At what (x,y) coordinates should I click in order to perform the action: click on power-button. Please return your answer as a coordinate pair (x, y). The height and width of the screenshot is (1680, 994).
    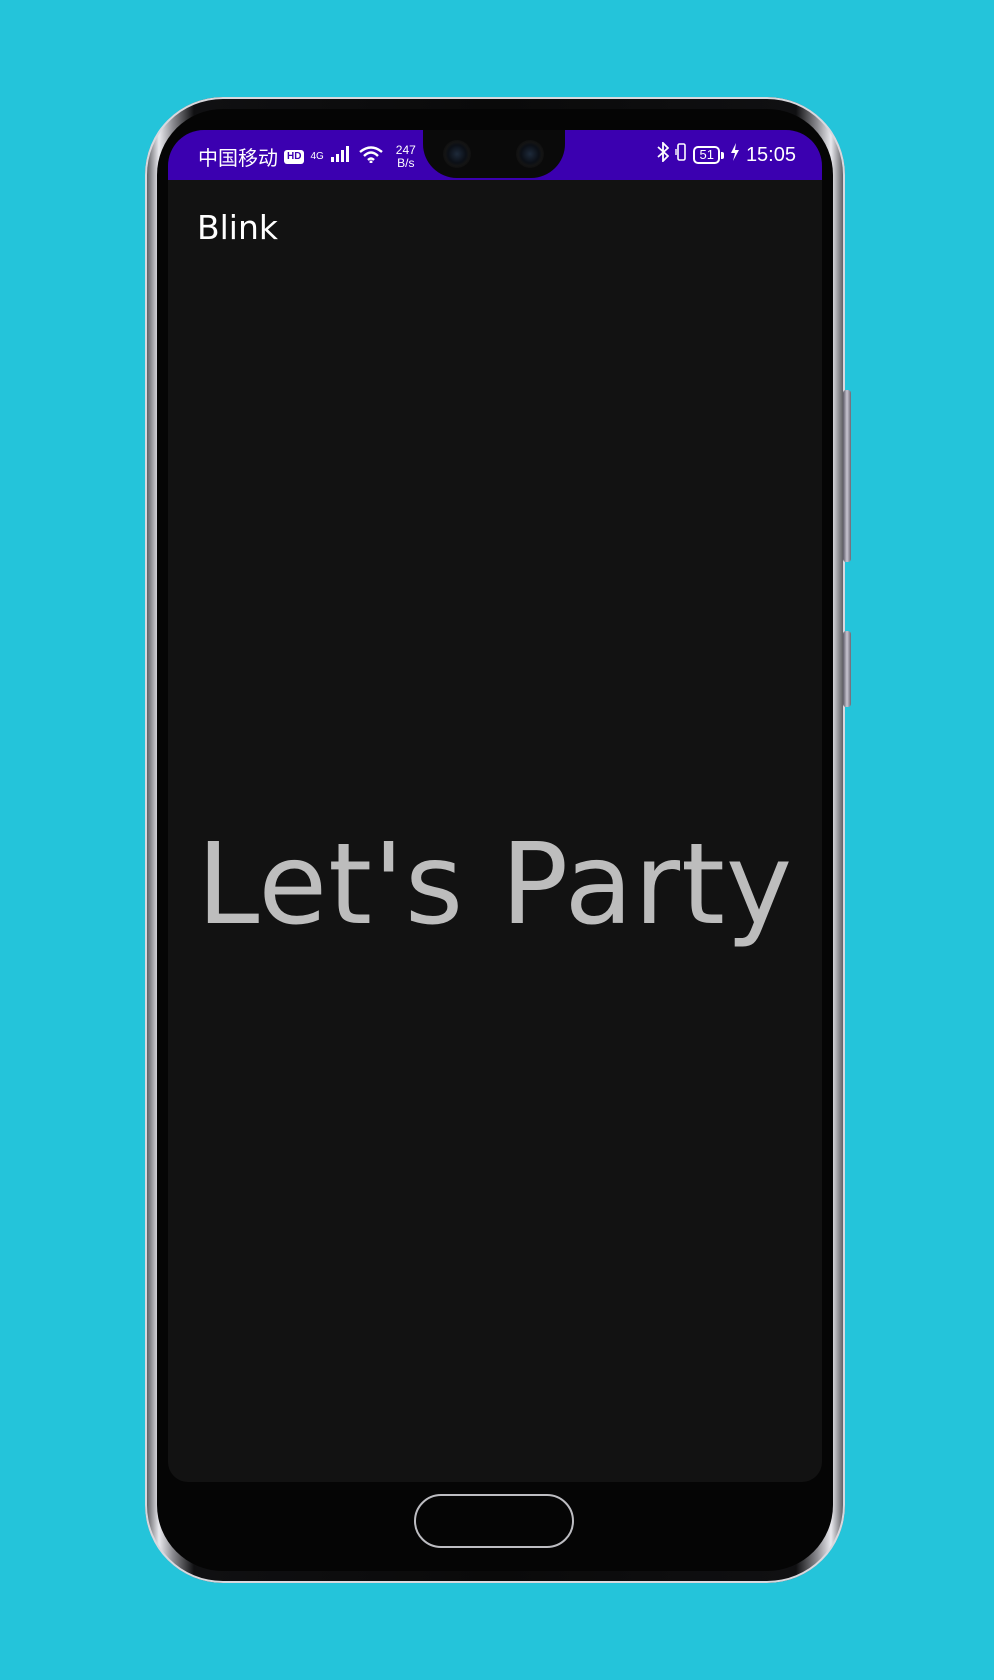
    Looking at the image, I should click on (847, 669).